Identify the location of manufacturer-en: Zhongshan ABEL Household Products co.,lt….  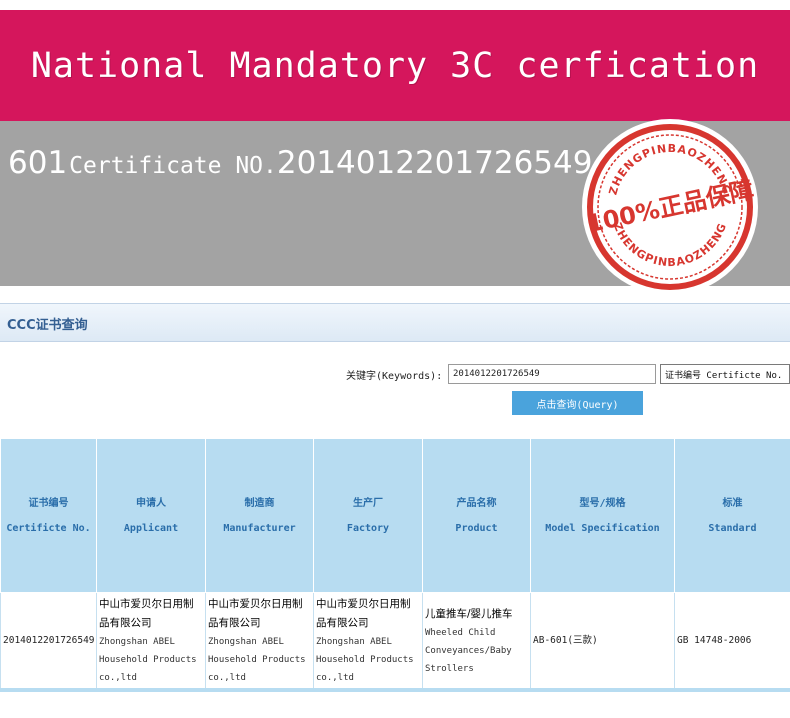
(257, 660).